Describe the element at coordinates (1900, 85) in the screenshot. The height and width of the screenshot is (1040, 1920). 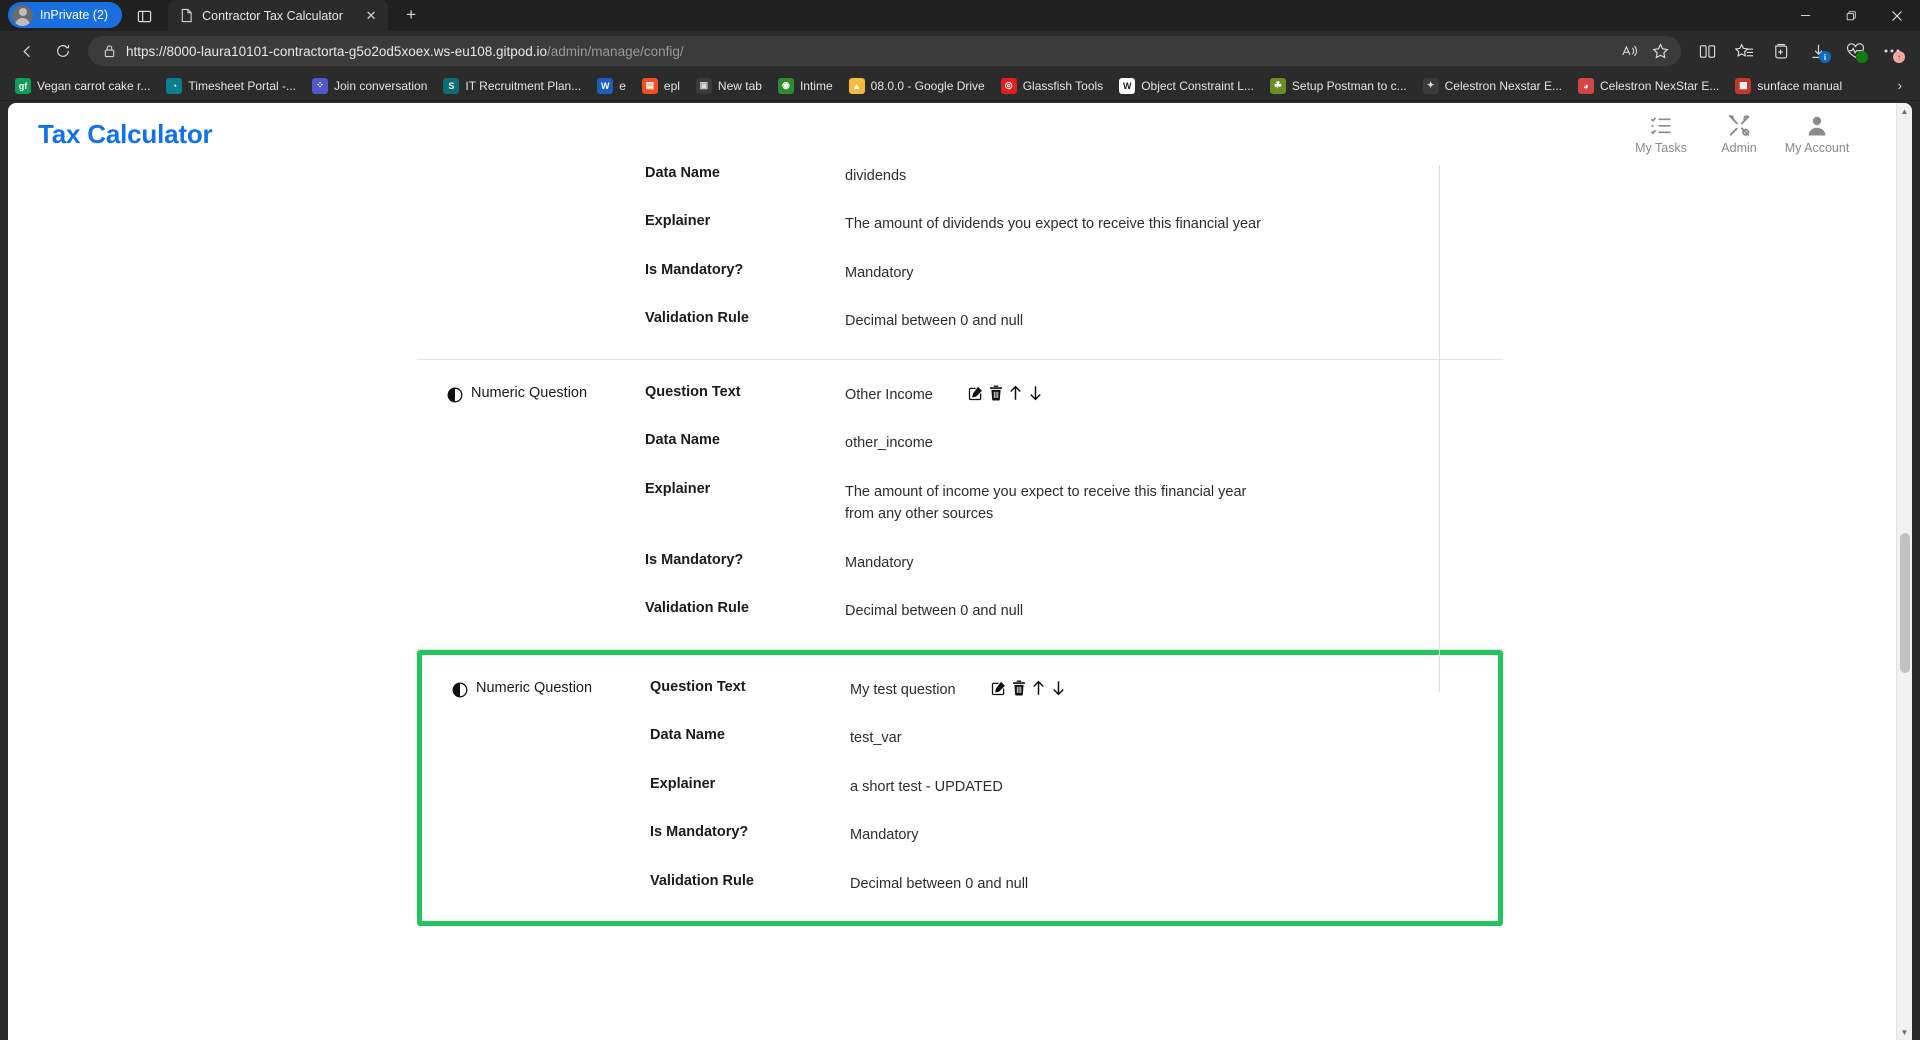
I see `bookmarks-overflow-chevron-icon: ›` at that location.